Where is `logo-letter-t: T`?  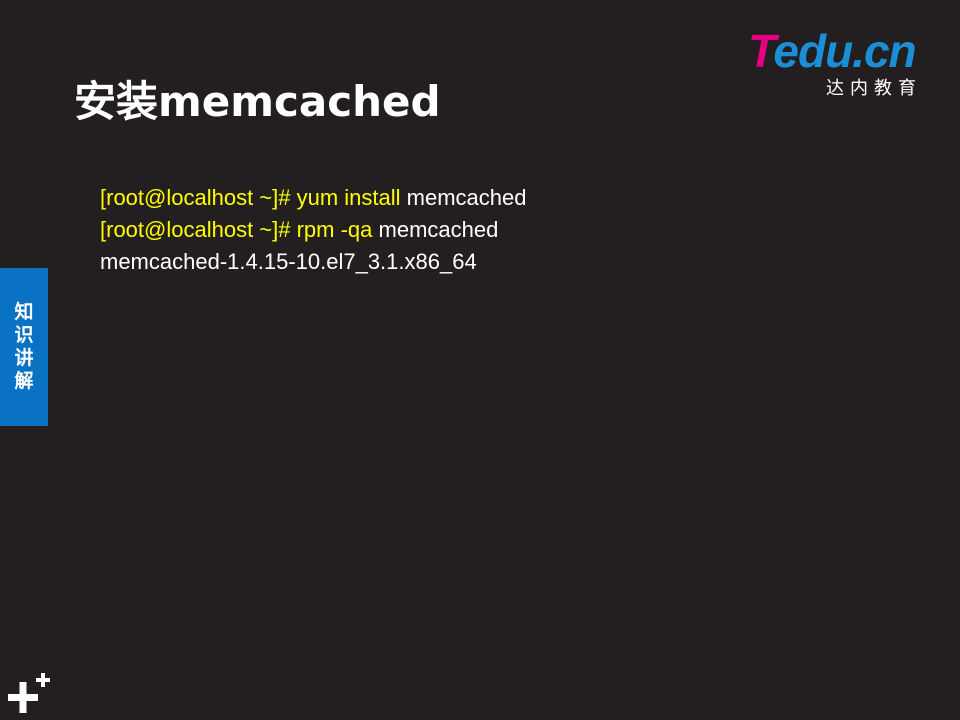 logo-letter-t: T is located at coordinates (761, 51).